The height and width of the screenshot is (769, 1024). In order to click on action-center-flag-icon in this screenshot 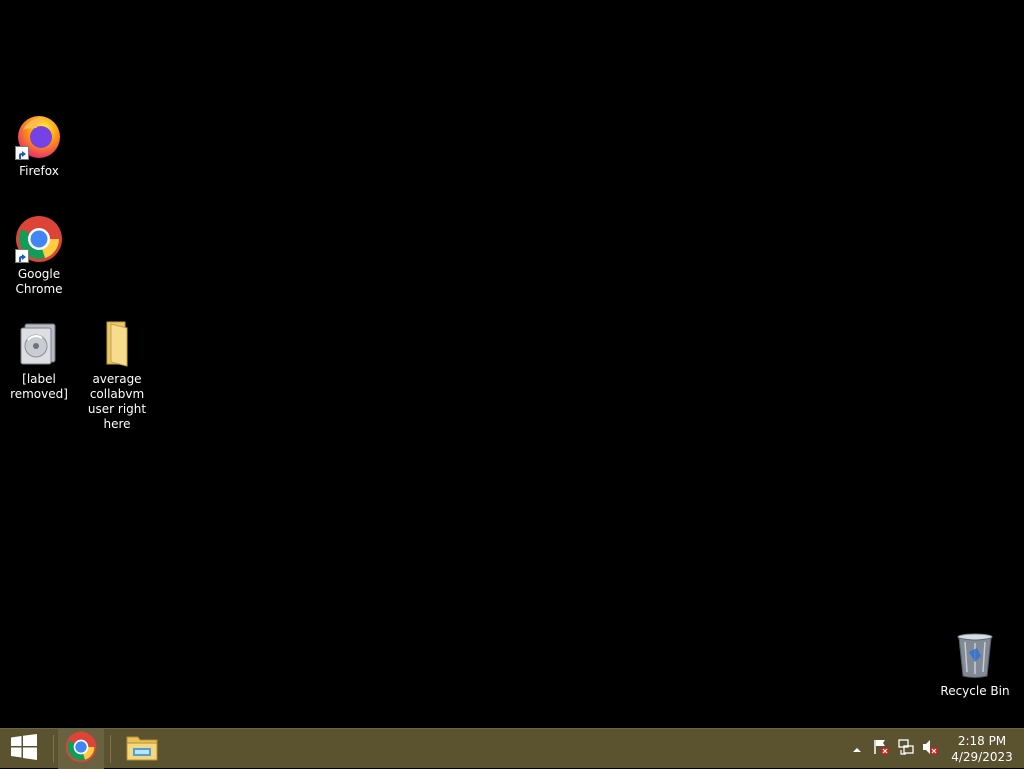, I will do `click(881, 749)`.